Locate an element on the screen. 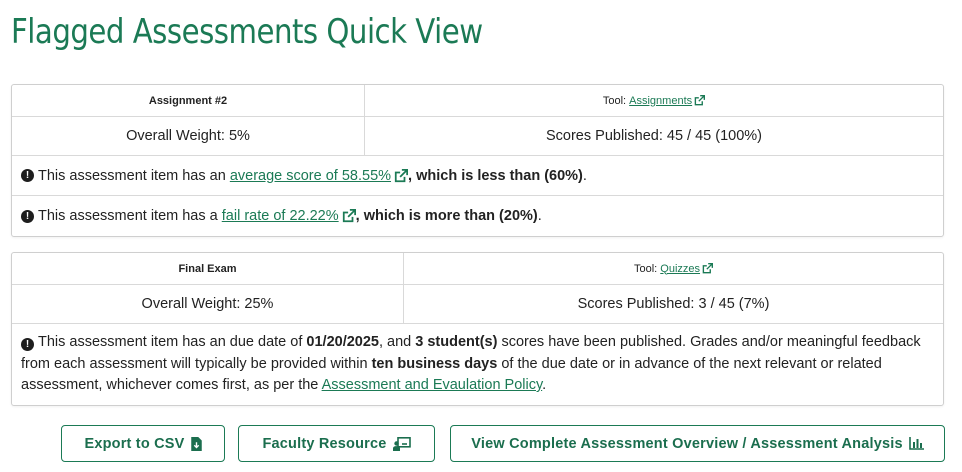  tool-link-assignments: Assignments is located at coordinates (660, 101).